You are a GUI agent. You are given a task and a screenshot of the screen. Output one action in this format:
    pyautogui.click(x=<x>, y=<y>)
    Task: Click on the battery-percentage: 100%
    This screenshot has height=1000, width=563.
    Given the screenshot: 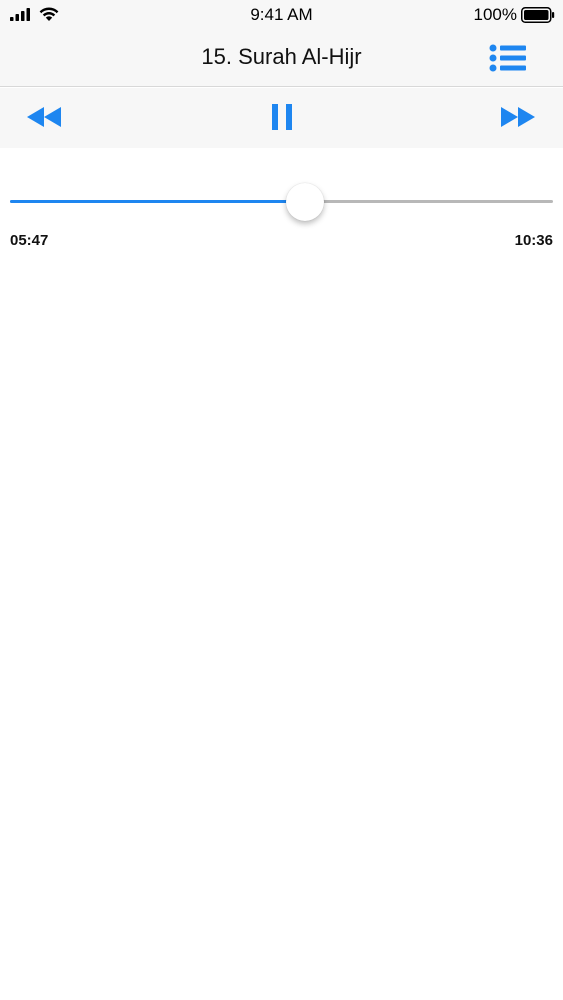 What is the action you would take?
    pyautogui.click(x=495, y=14)
    